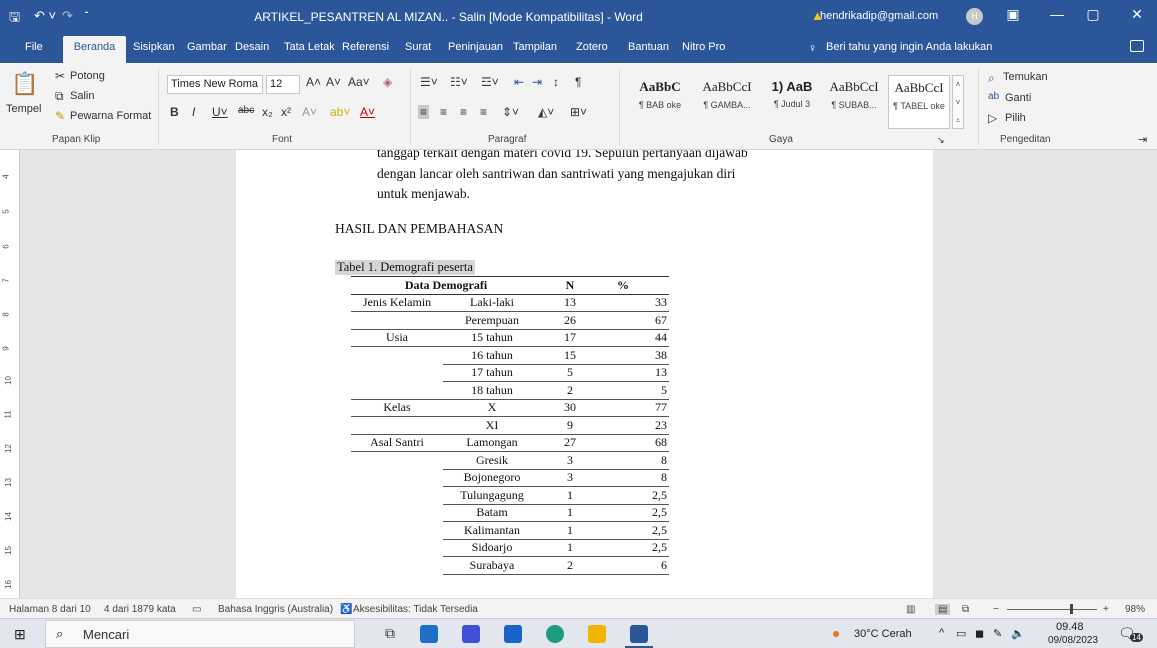 The height and width of the screenshot is (648, 1157). What do you see at coordinates (1015, 118) in the screenshot?
I see `select-button: Pilih` at bounding box center [1015, 118].